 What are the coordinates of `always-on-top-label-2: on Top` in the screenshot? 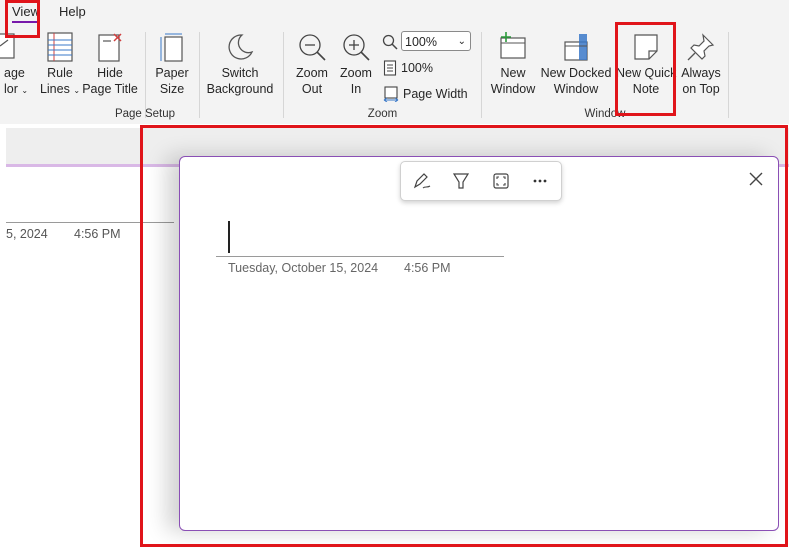 It's located at (701, 89).